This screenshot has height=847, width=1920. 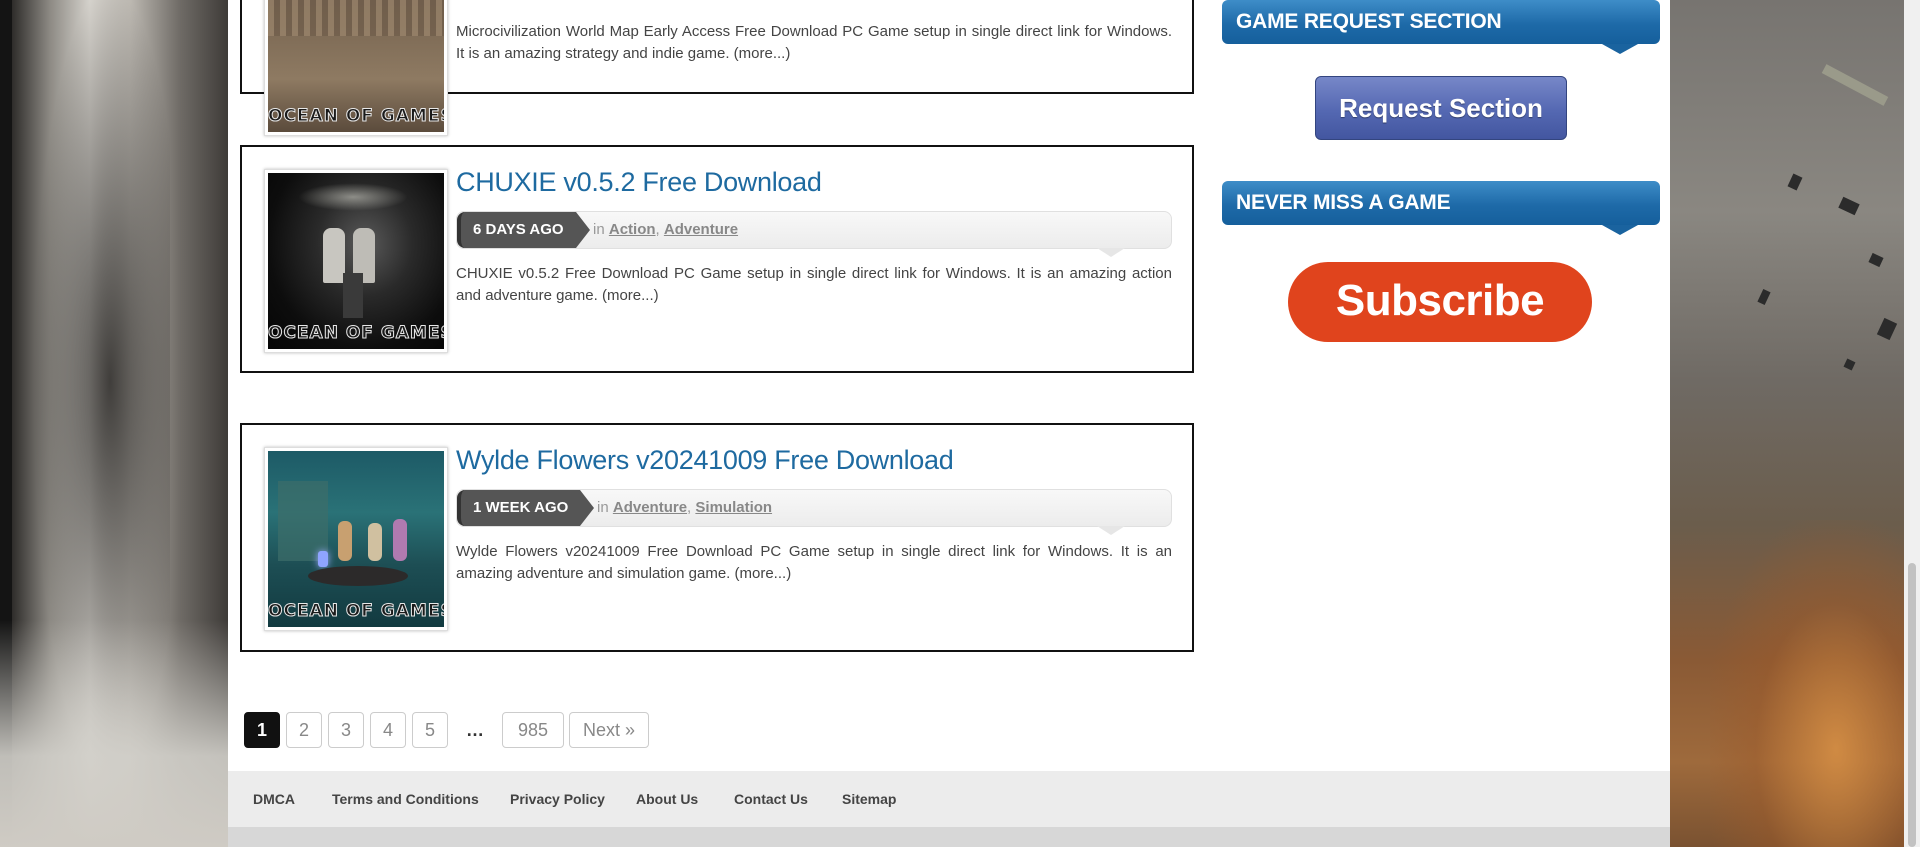 I want to click on page-link-5: 5, so click(x=430, y=730).